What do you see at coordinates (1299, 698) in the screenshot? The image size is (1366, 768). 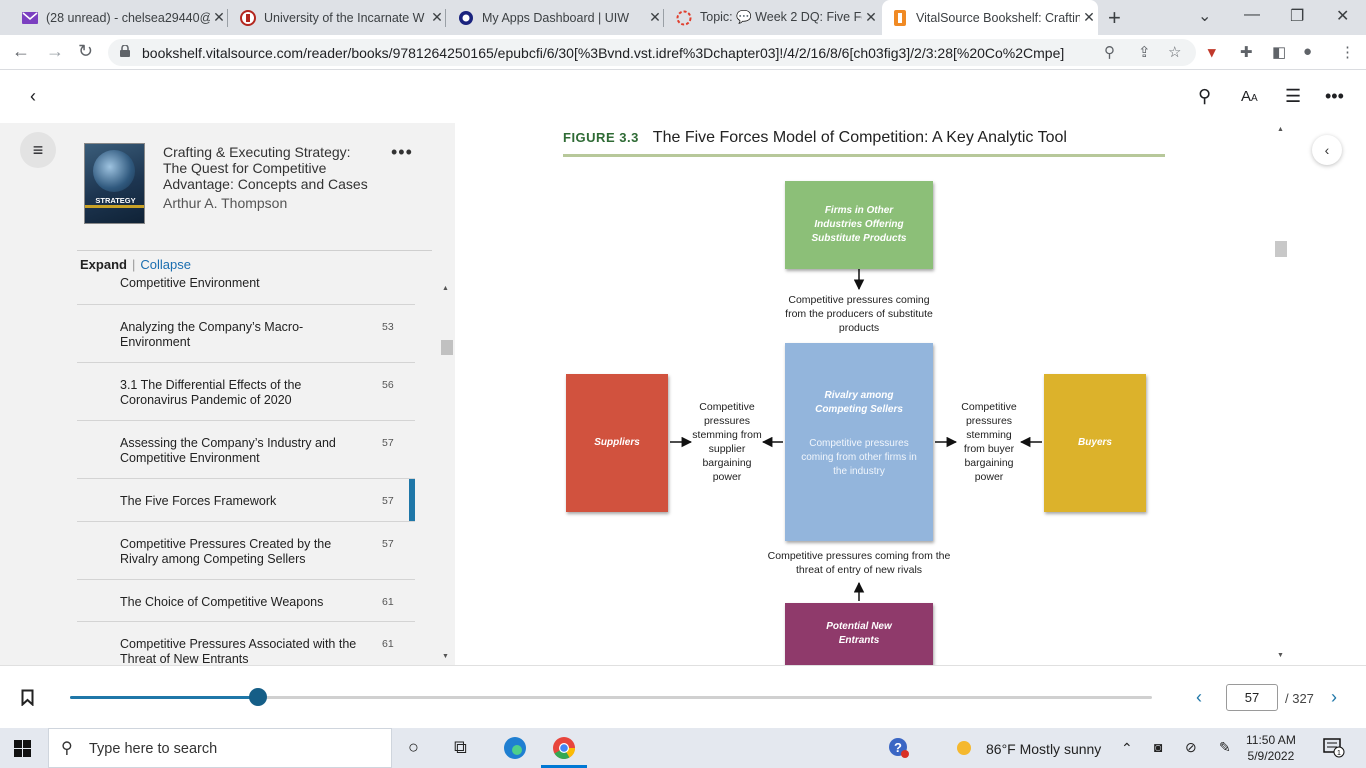 I see `total-pages: / 327` at bounding box center [1299, 698].